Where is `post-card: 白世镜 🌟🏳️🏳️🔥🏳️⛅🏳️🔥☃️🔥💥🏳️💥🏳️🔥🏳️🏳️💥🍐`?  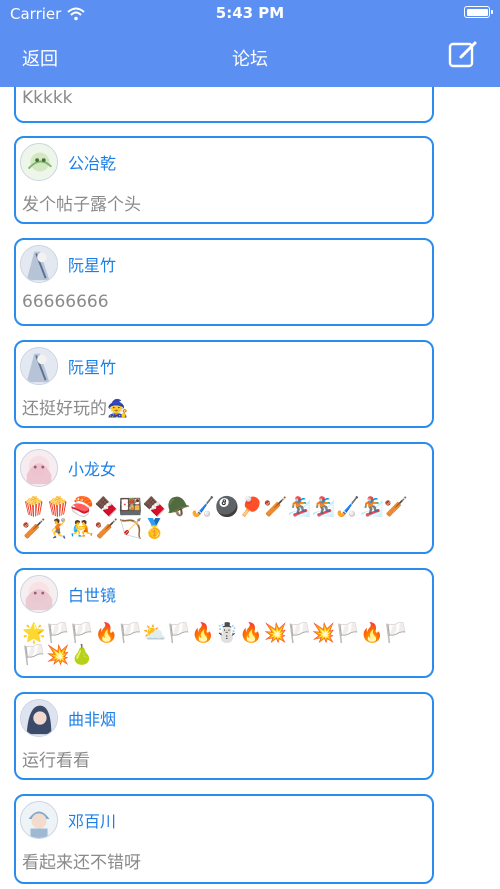
post-card: 白世镜 🌟🏳️🏳️🔥🏳️⛅🏳️🔥☃️🔥💥🏳️💥🏳️🔥🏳️🏳️💥🍐 is located at coordinates (224, 623).